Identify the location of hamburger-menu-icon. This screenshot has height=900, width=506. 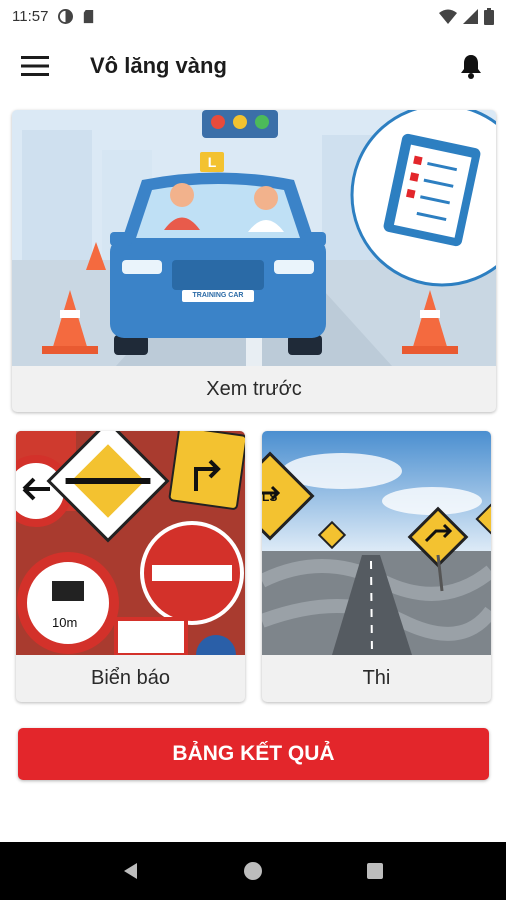
(35, 66).